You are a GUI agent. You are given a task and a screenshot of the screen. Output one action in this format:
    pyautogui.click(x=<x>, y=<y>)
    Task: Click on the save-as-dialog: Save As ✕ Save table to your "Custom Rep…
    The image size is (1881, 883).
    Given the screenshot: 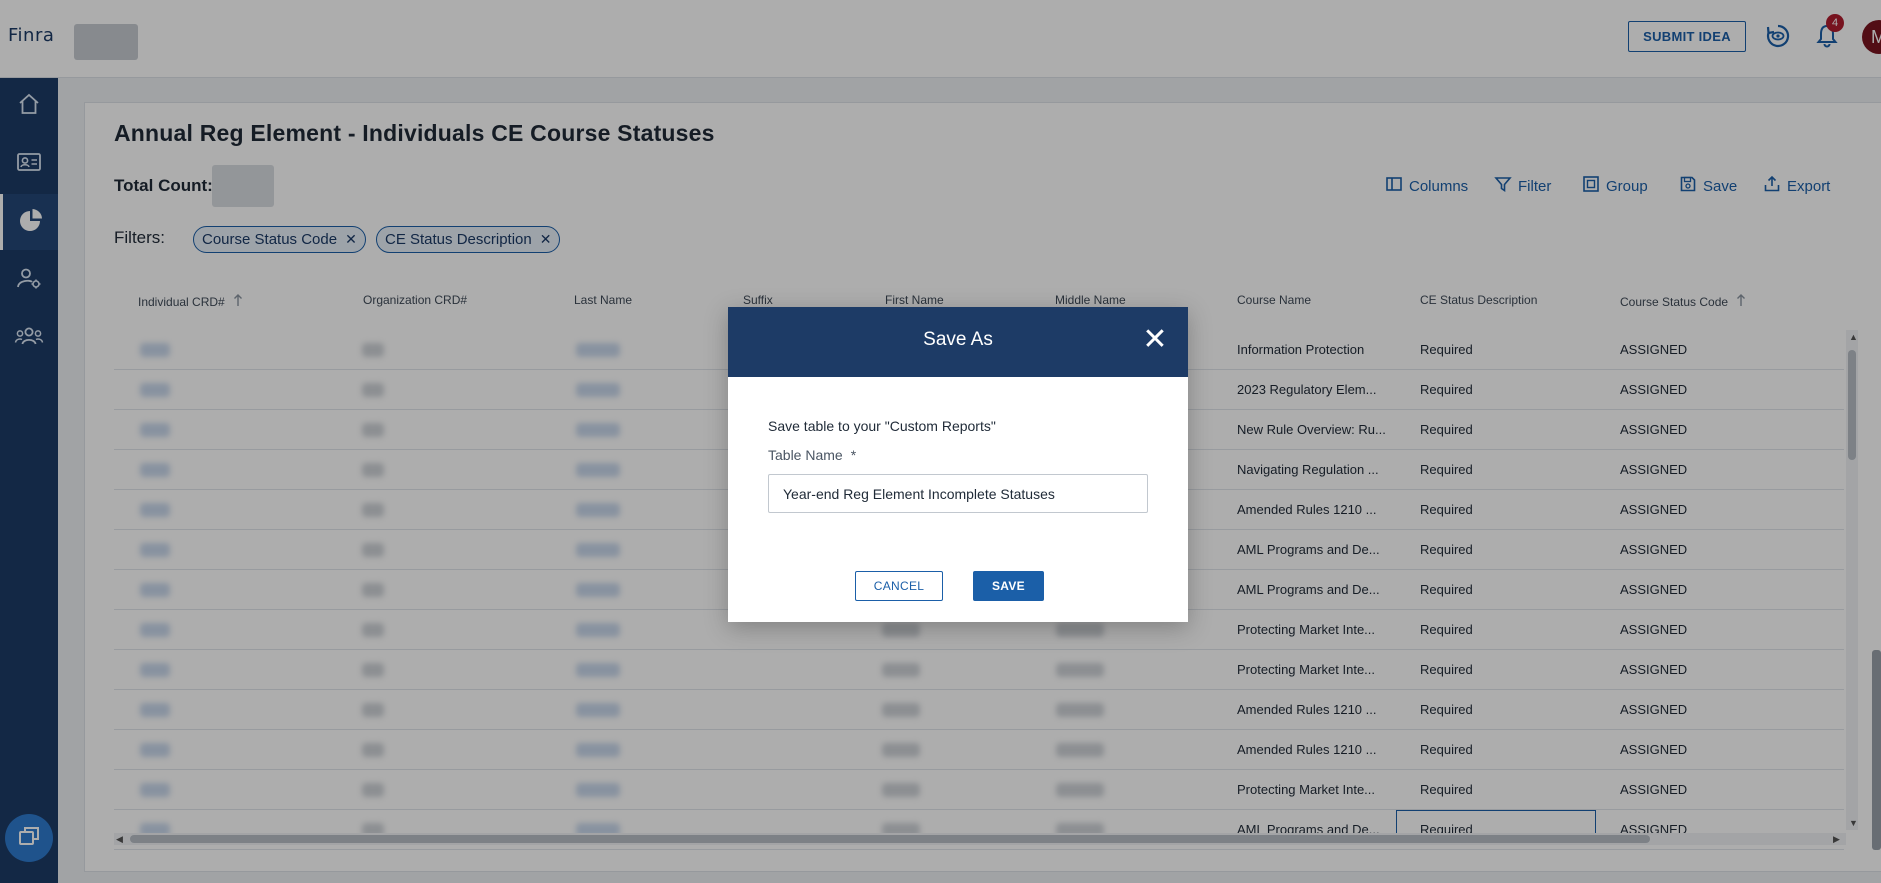 What is the action you would take?
    pyautogui.click(x=958, y=464)
    